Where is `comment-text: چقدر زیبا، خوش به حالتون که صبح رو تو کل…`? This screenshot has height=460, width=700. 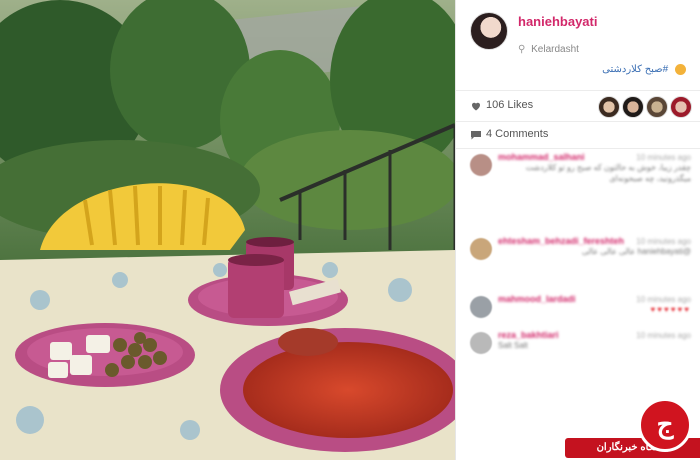 comment-text: چقدر زیبا، خوش به حالتون که صبح رو تو کل… is located at coordinates (608, 173).